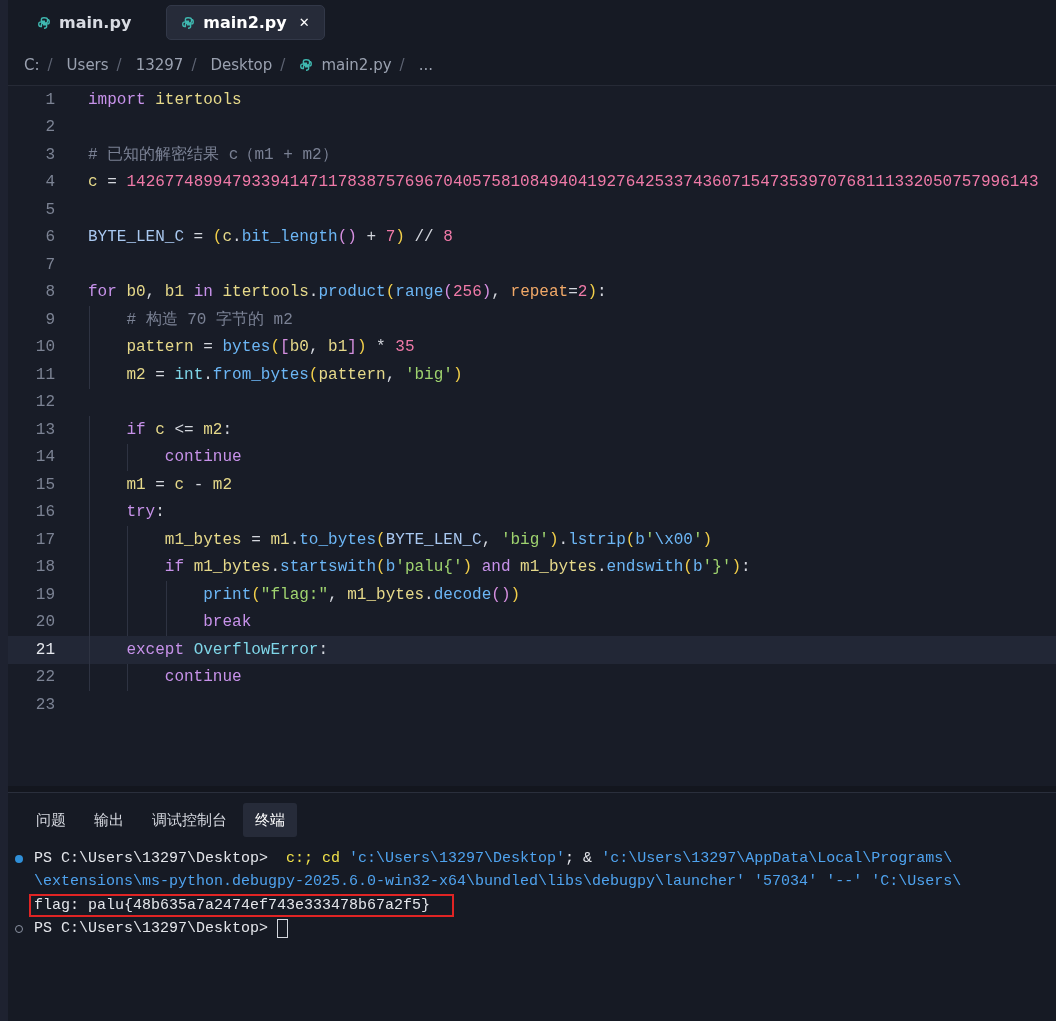 The height and width of the screenshot is (1021, 1056). Describe the element at coordinates (44, 567) in the screenshot. I see `line-number: 18` at that location.